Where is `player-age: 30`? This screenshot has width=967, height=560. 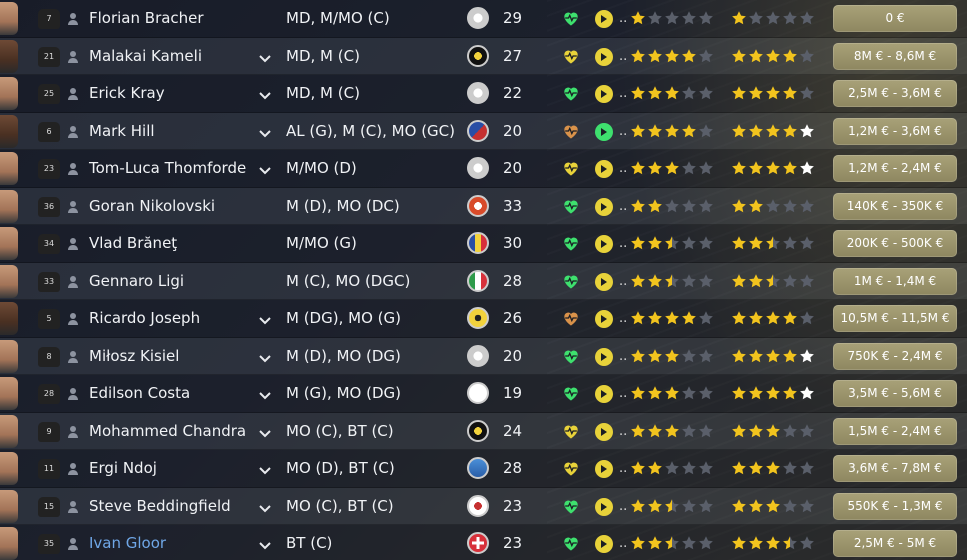 player-age: 30 is located at coordinates (513, 243).